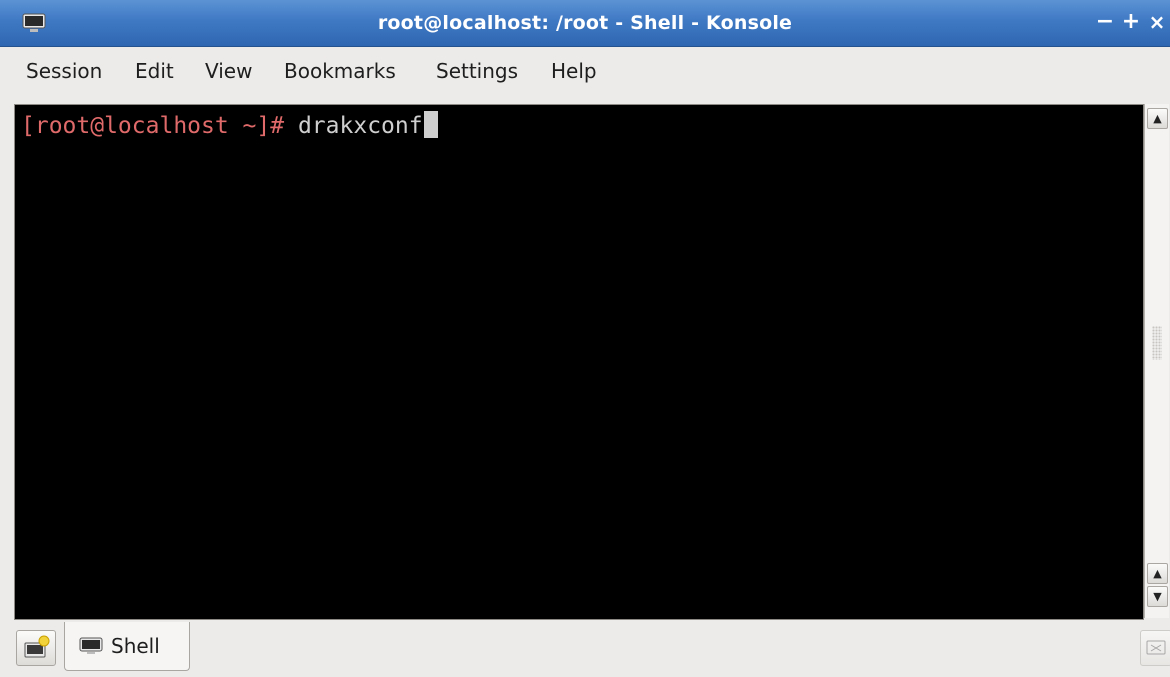 The height and width of the screenshot is (677, 1170). What do you see at coordinates (91, 645) in the screenshot?
I see `monitor-icon` at bounding box center [91, 645].